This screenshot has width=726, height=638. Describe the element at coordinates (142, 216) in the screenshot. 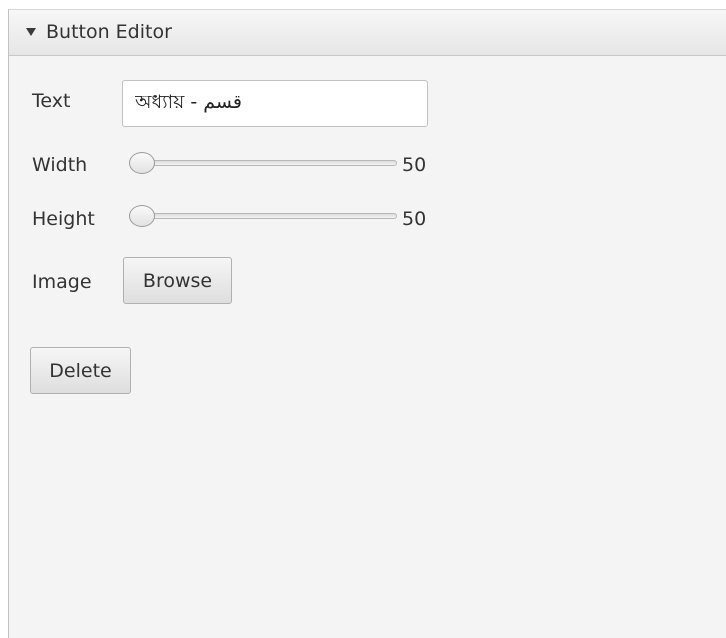

I see `height-slider-thumb` at that location.